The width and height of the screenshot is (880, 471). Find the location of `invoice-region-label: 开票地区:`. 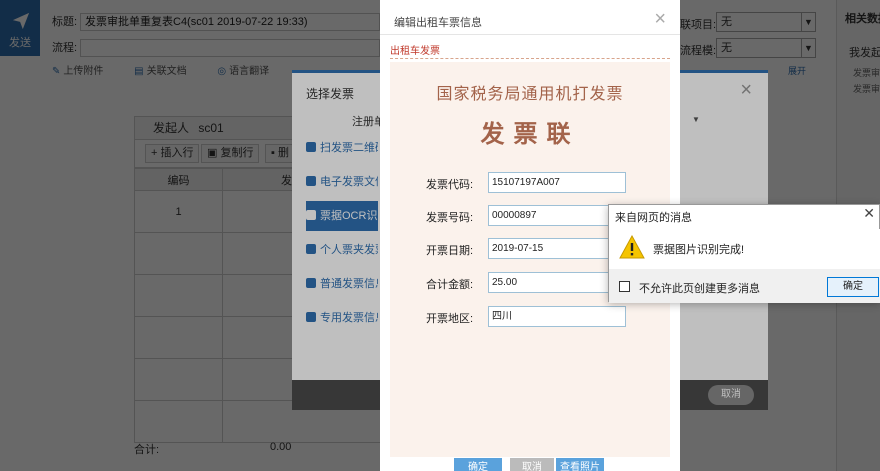

invoice-region-label: 开票地区: is located at coordinates (450, 319).